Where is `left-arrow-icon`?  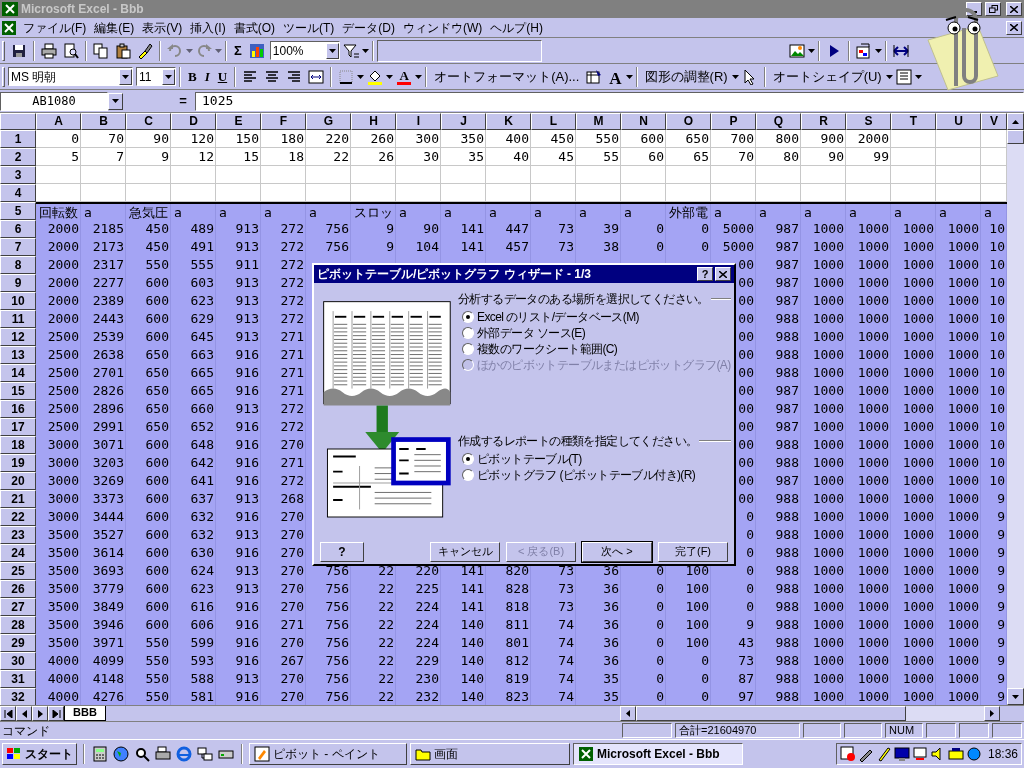 left-arrow-icon is located at coordinates (628, 713).